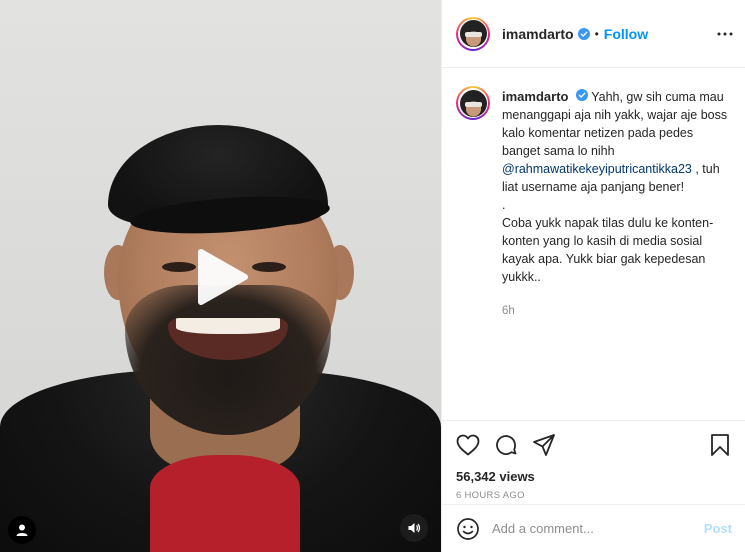  What do you see at coordinates (414, 528) in the screenshot?
I see `sound-icon` at bounding box center [414, 528].